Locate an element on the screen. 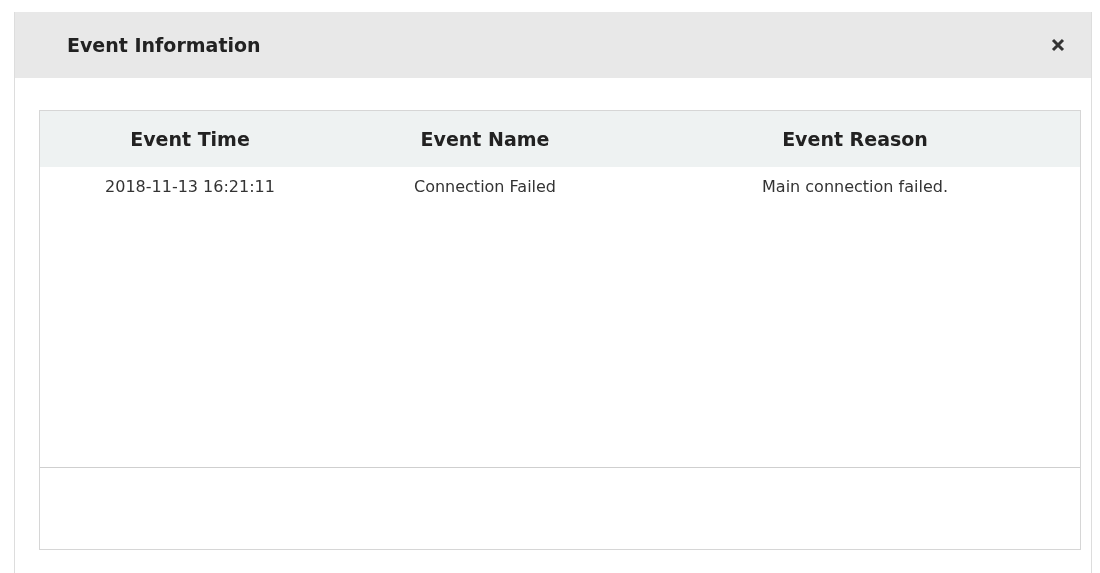 This screenshot has height=573, width=1100. column-header: Event Name is located at coordinates (485, 139).